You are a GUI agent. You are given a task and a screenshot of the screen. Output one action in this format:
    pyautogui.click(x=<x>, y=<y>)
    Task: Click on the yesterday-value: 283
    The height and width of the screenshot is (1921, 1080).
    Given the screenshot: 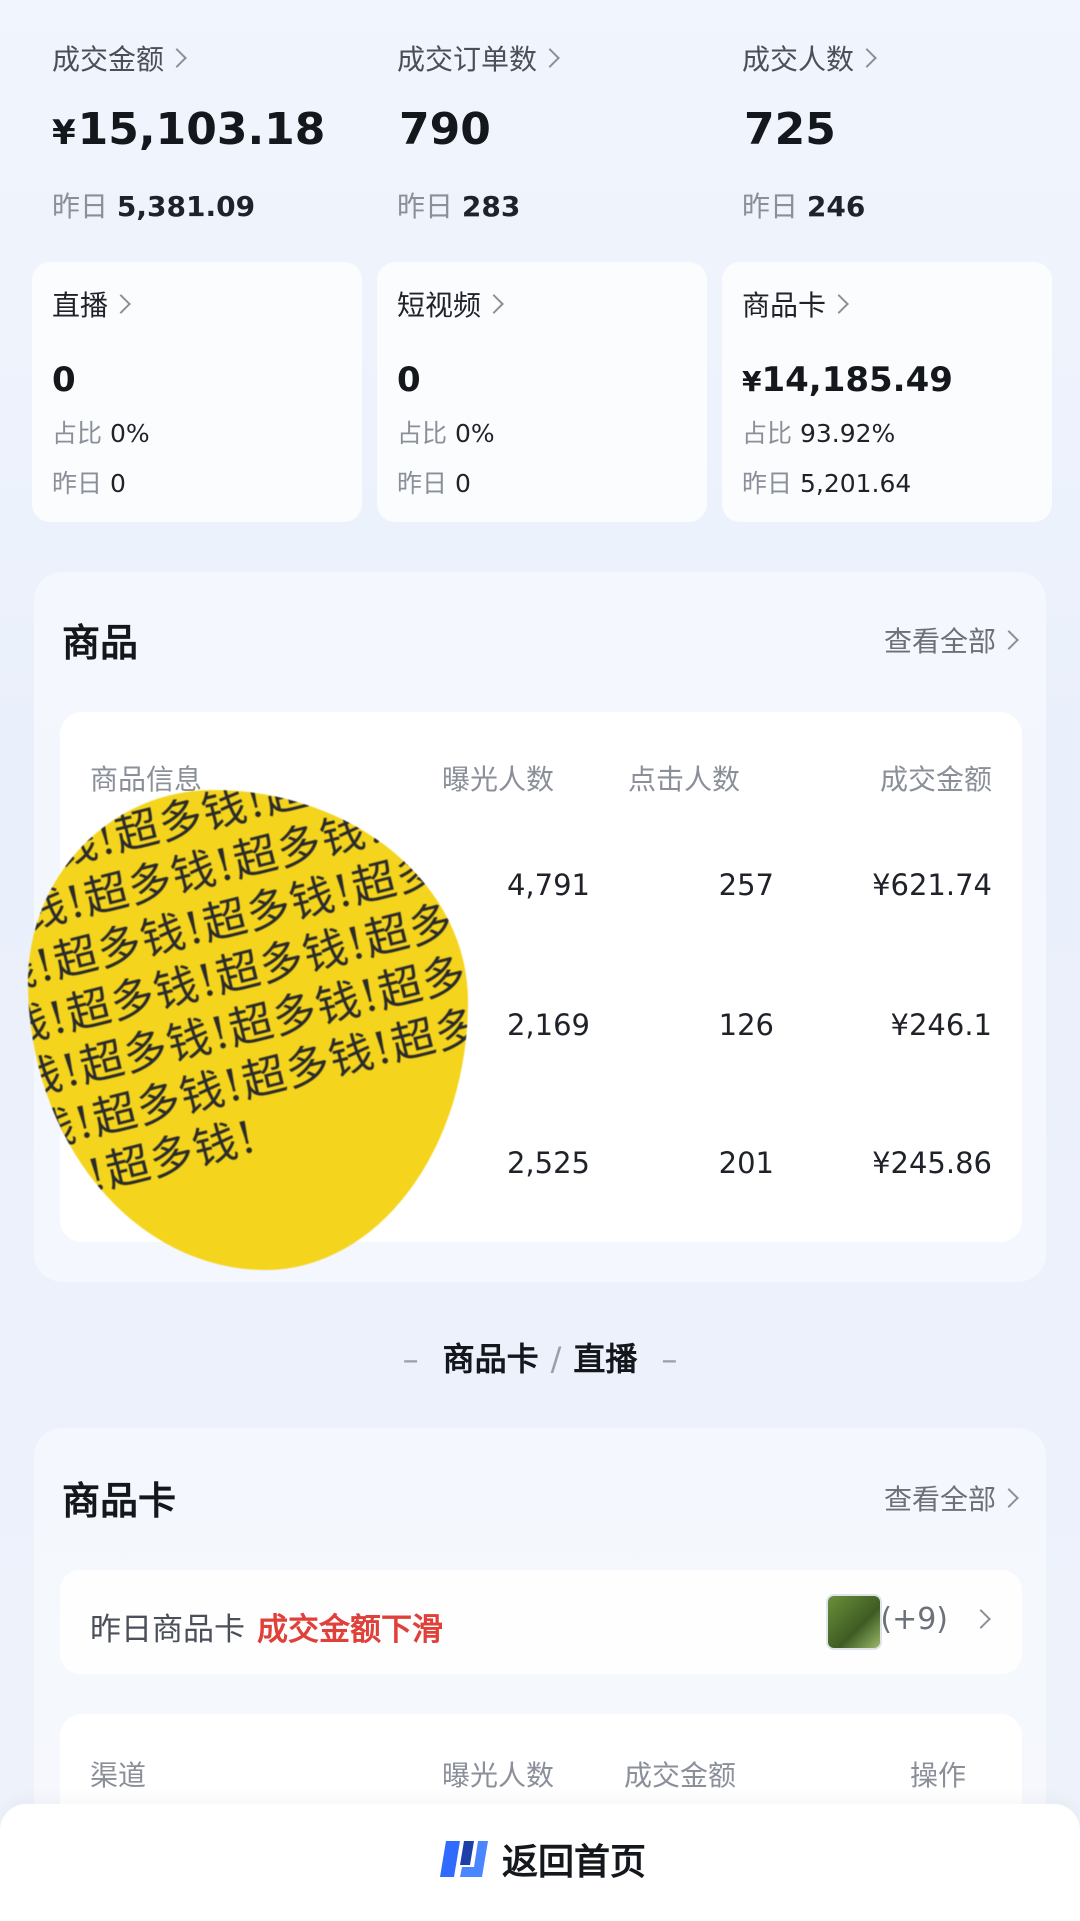 What is the action you would take?
    pyautogui.click(x=491, y=206)
    